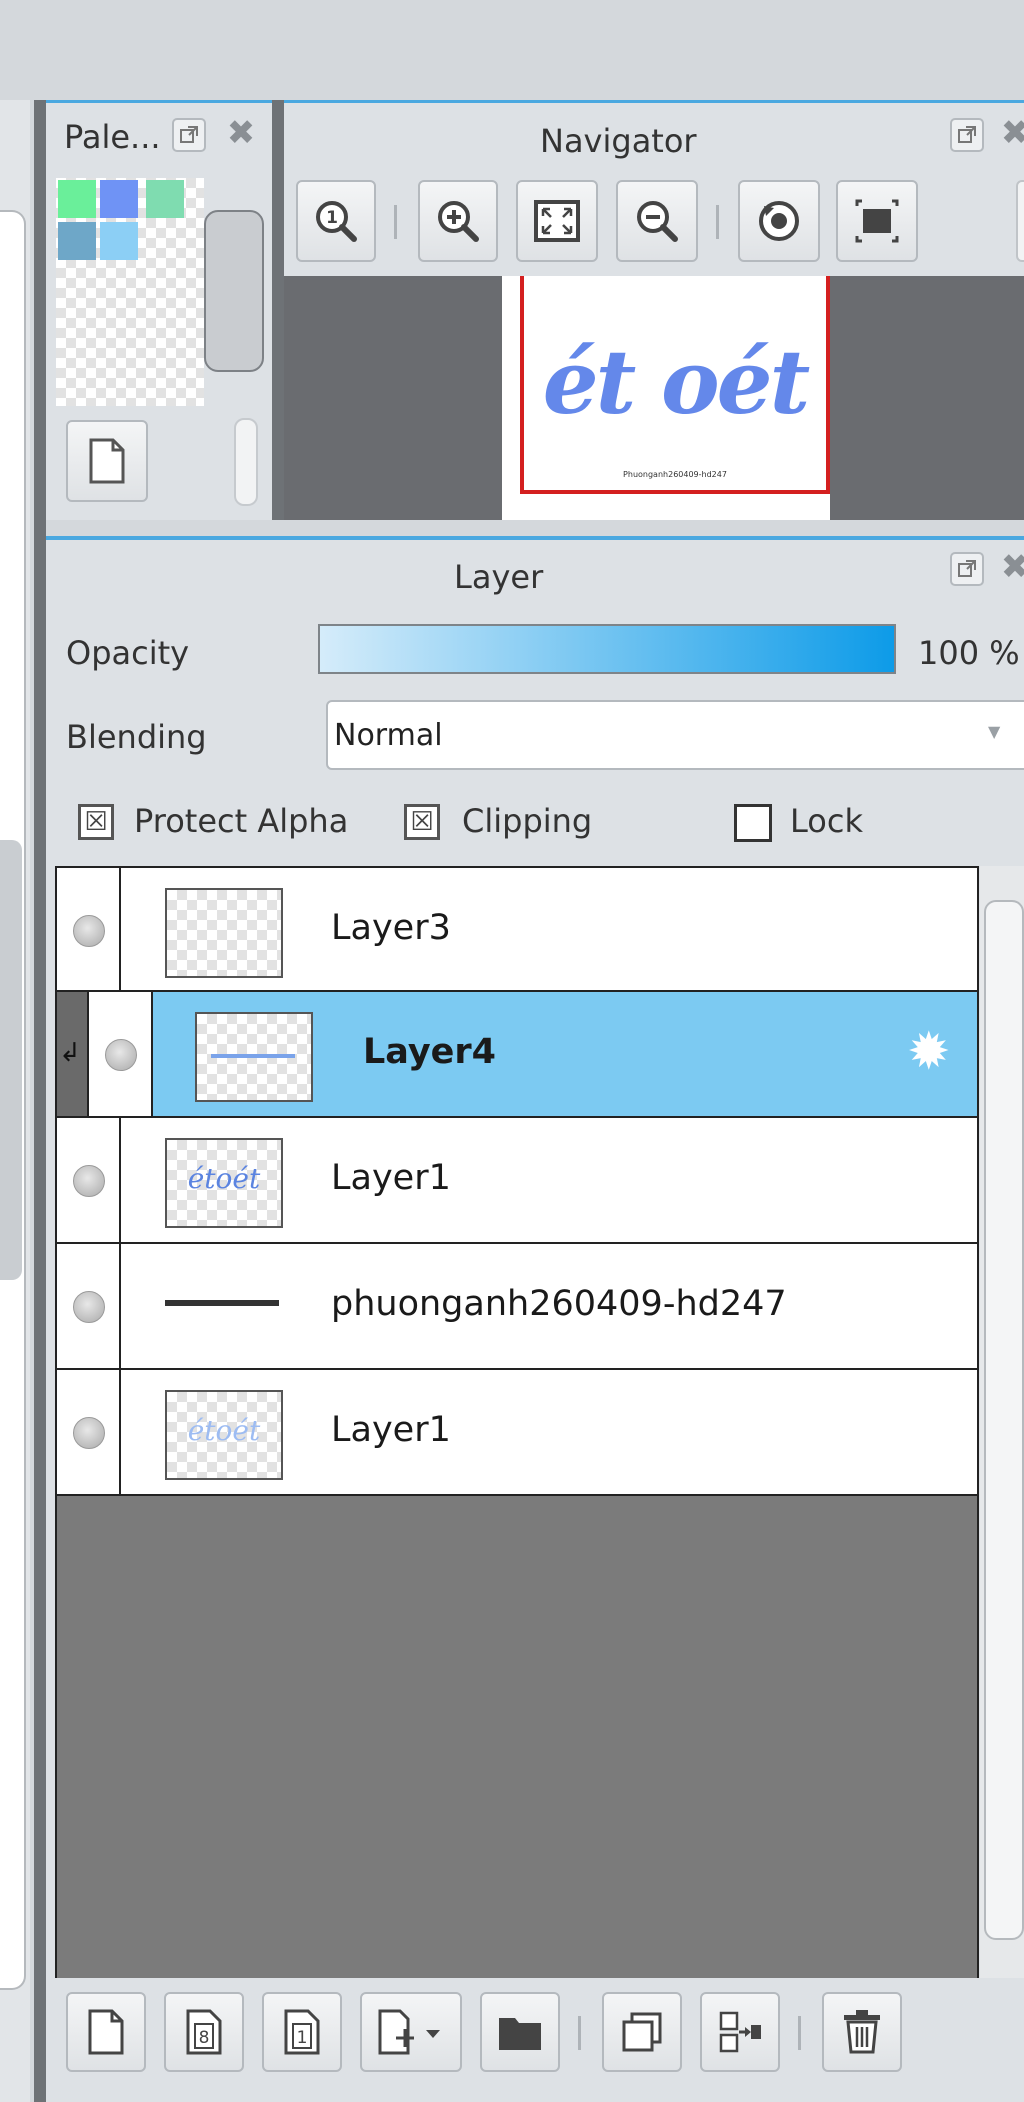 This screenshot has width=1024, height=2102. I want to click on navigator-preview-text: ét oét, so click(676, 382).